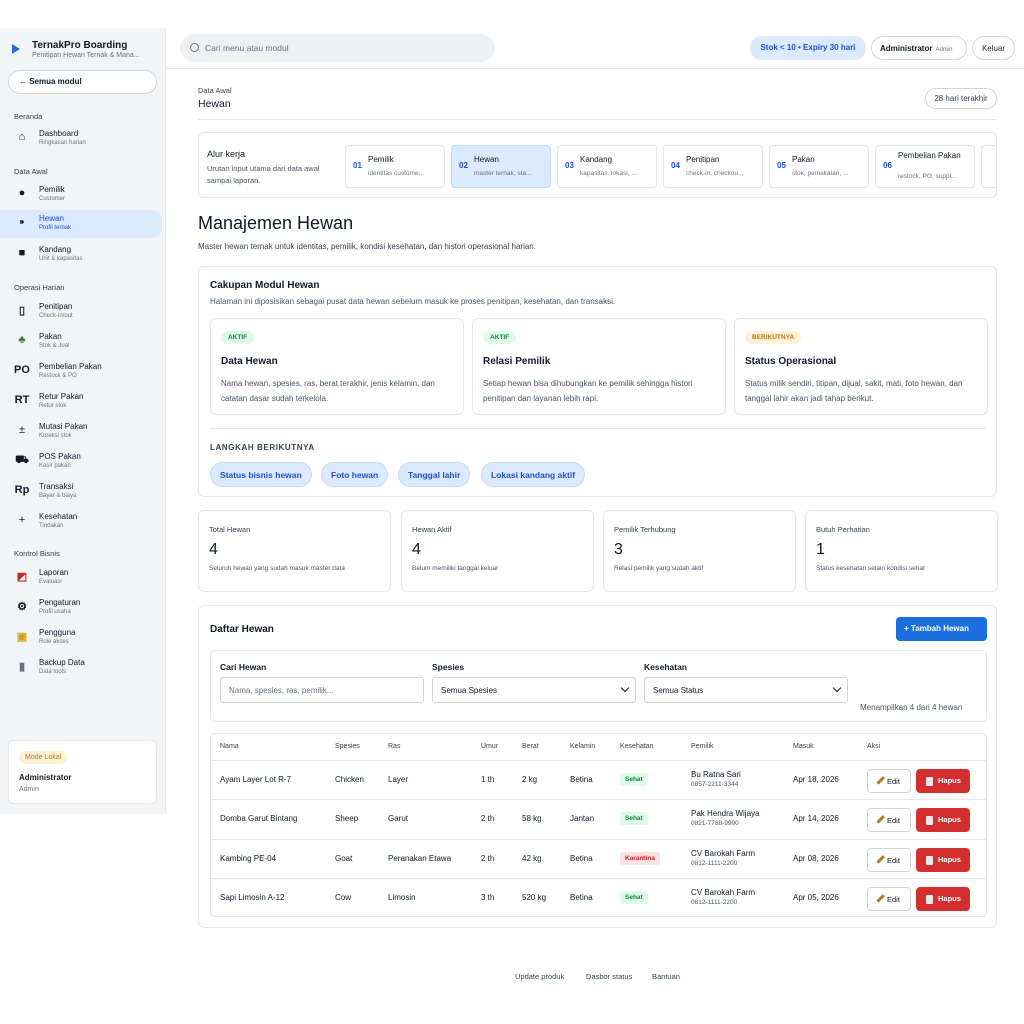  I want to click on mode-role: Admin, so click(29, 789).